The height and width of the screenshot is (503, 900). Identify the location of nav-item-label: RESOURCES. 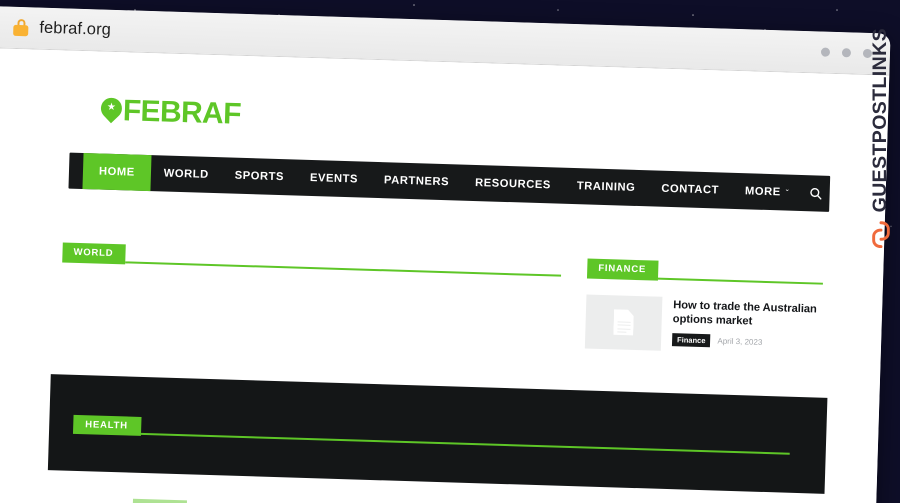
(513, 184).